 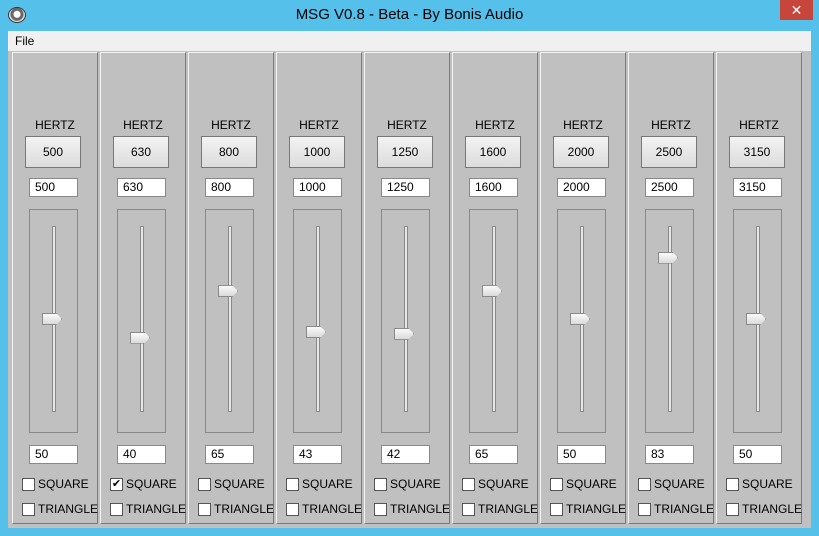 What do you see at coordinates (141, 187) in the screenshot?
I see `frequency-input: 630` at bounding box center [141, 187].